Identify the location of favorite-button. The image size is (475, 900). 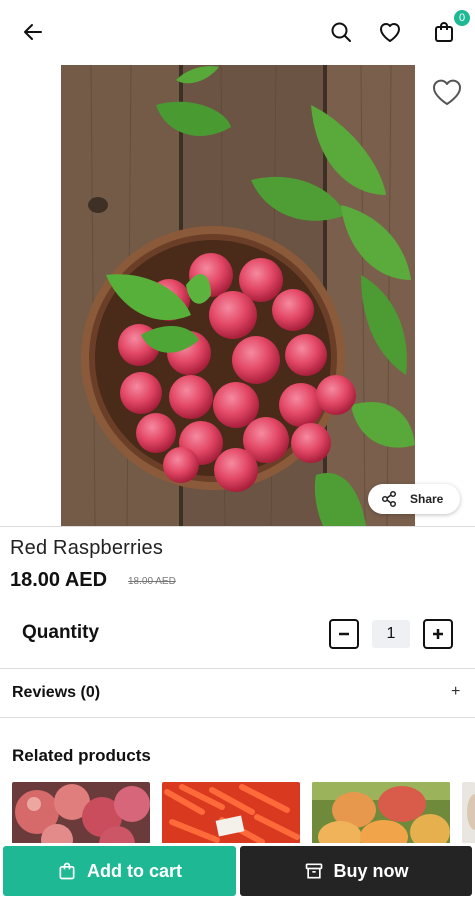
(447, 92).